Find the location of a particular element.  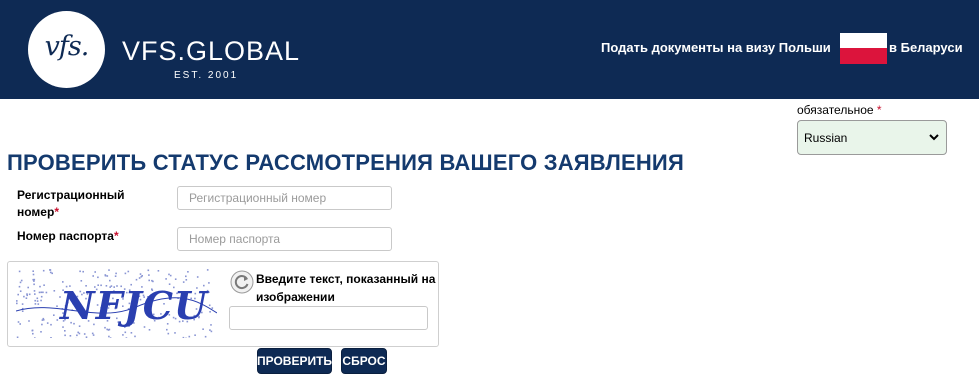

vfs-logo: vfs. is located at coordinates (66, 49).